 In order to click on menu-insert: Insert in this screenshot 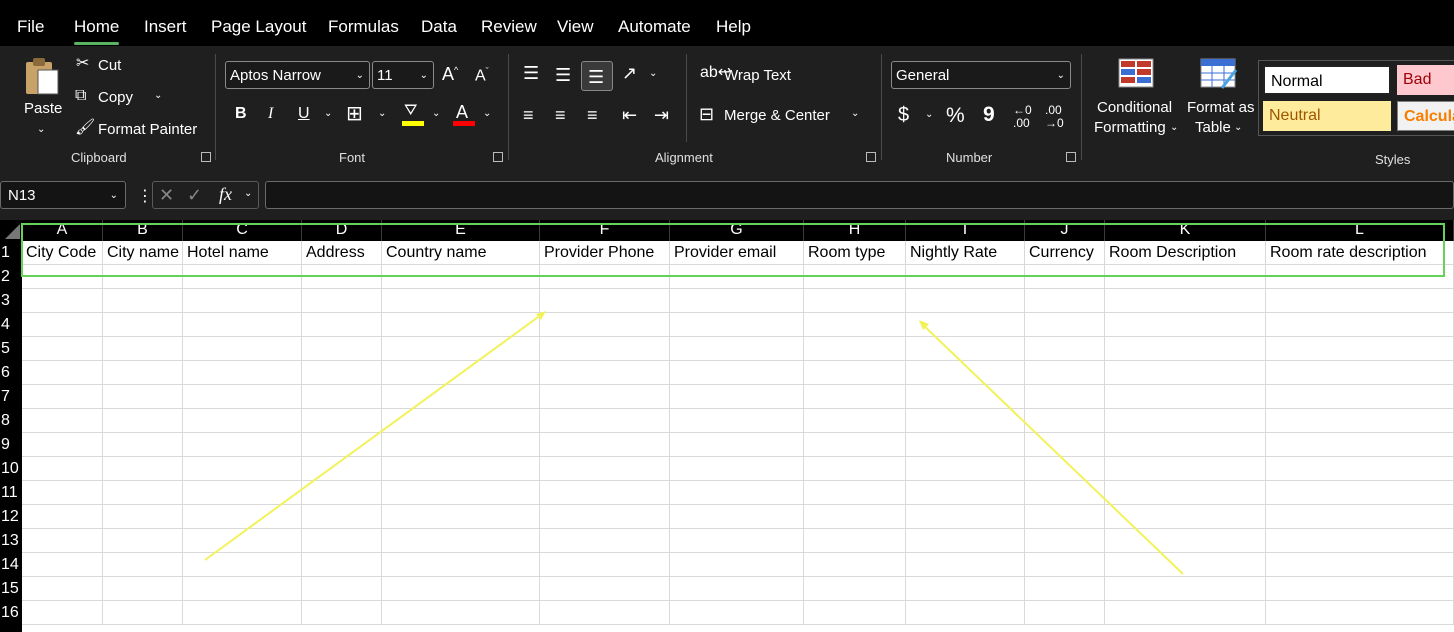, I will do `click(165, 27)`.